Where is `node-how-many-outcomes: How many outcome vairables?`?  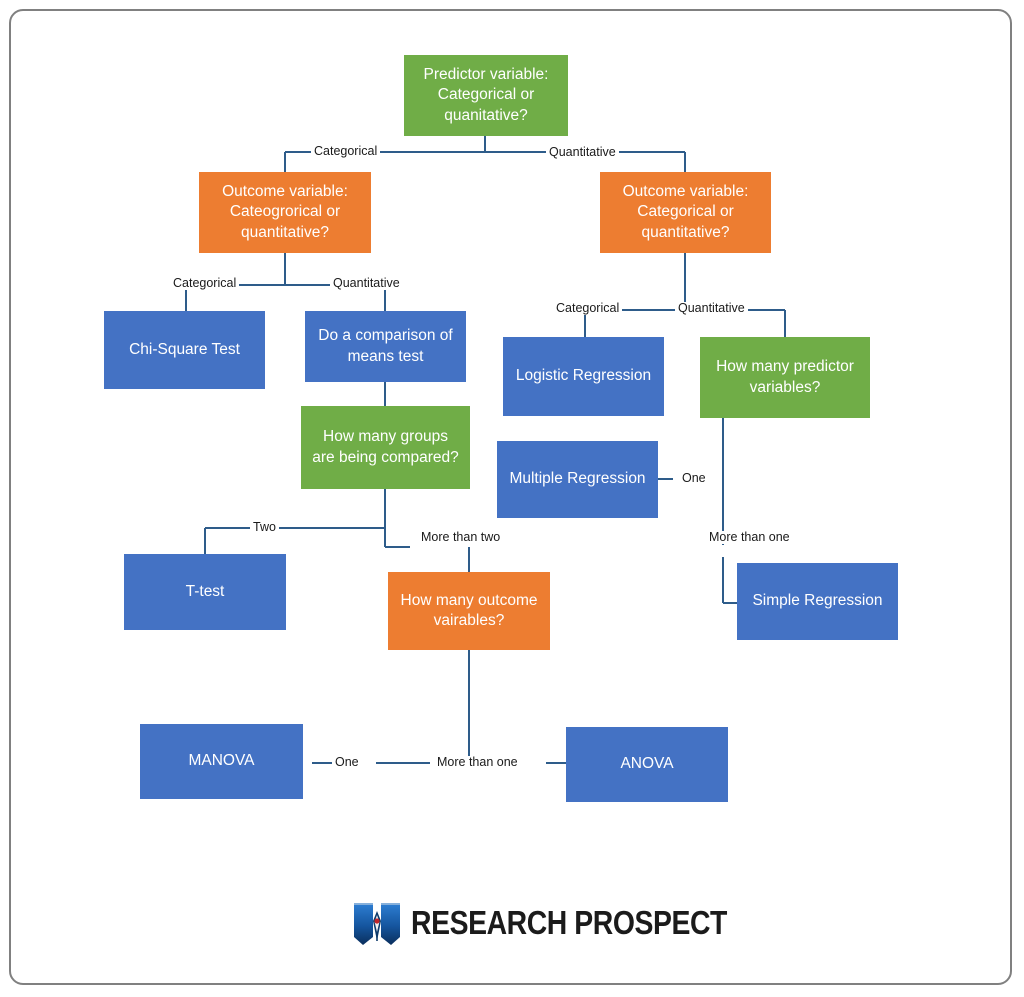
node-how-many-outcomes: How many outcome vairables? is located at coordinates (469, 611).